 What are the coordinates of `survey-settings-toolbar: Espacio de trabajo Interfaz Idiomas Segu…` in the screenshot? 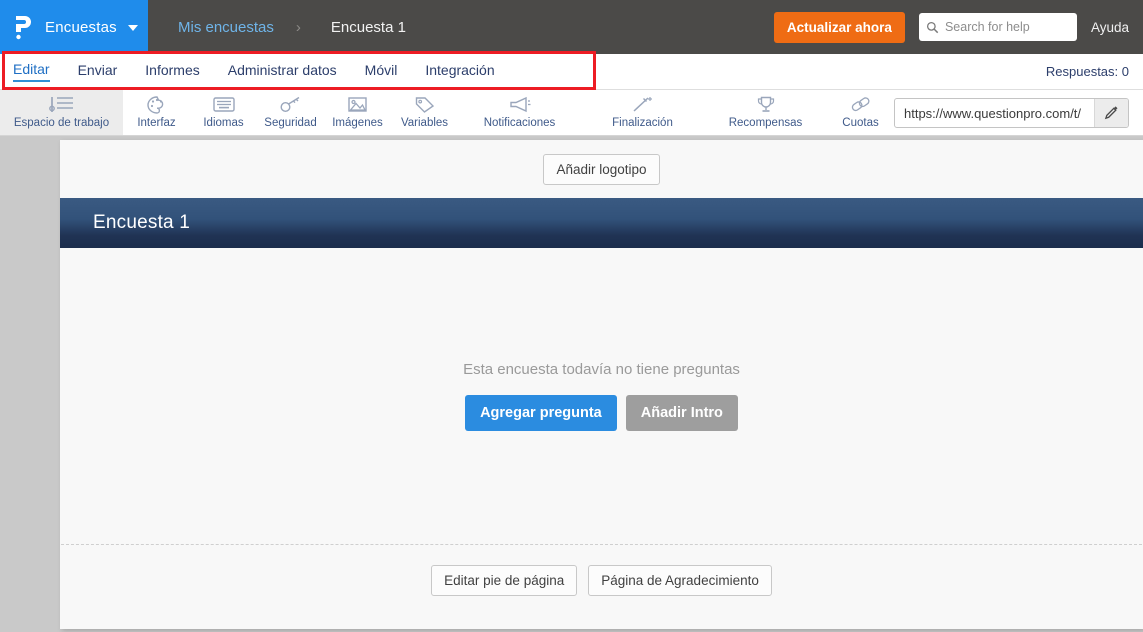 It's located at (571, 113).